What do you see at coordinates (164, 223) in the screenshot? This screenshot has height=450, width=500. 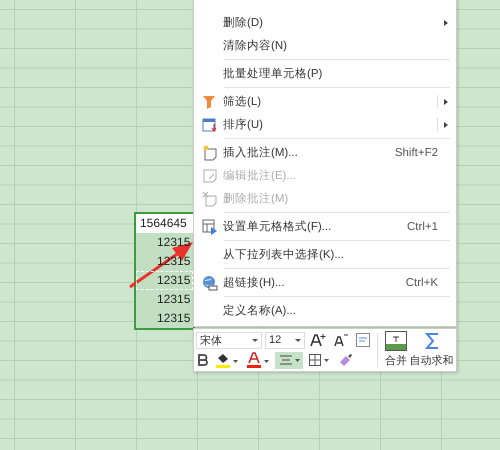 I see `table-cell: 1564645` at bounding box center [164, 223].